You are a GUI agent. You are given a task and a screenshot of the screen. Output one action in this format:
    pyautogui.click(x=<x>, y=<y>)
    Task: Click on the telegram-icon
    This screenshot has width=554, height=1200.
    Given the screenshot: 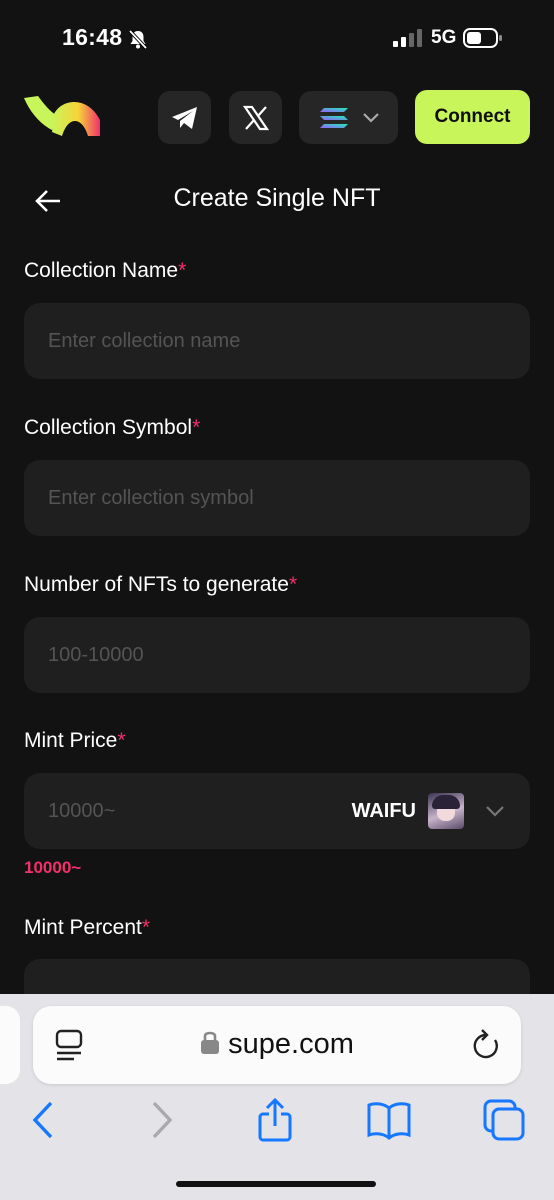 What is the action you would take?
    pyautogui.click(x=184, y=117)
    